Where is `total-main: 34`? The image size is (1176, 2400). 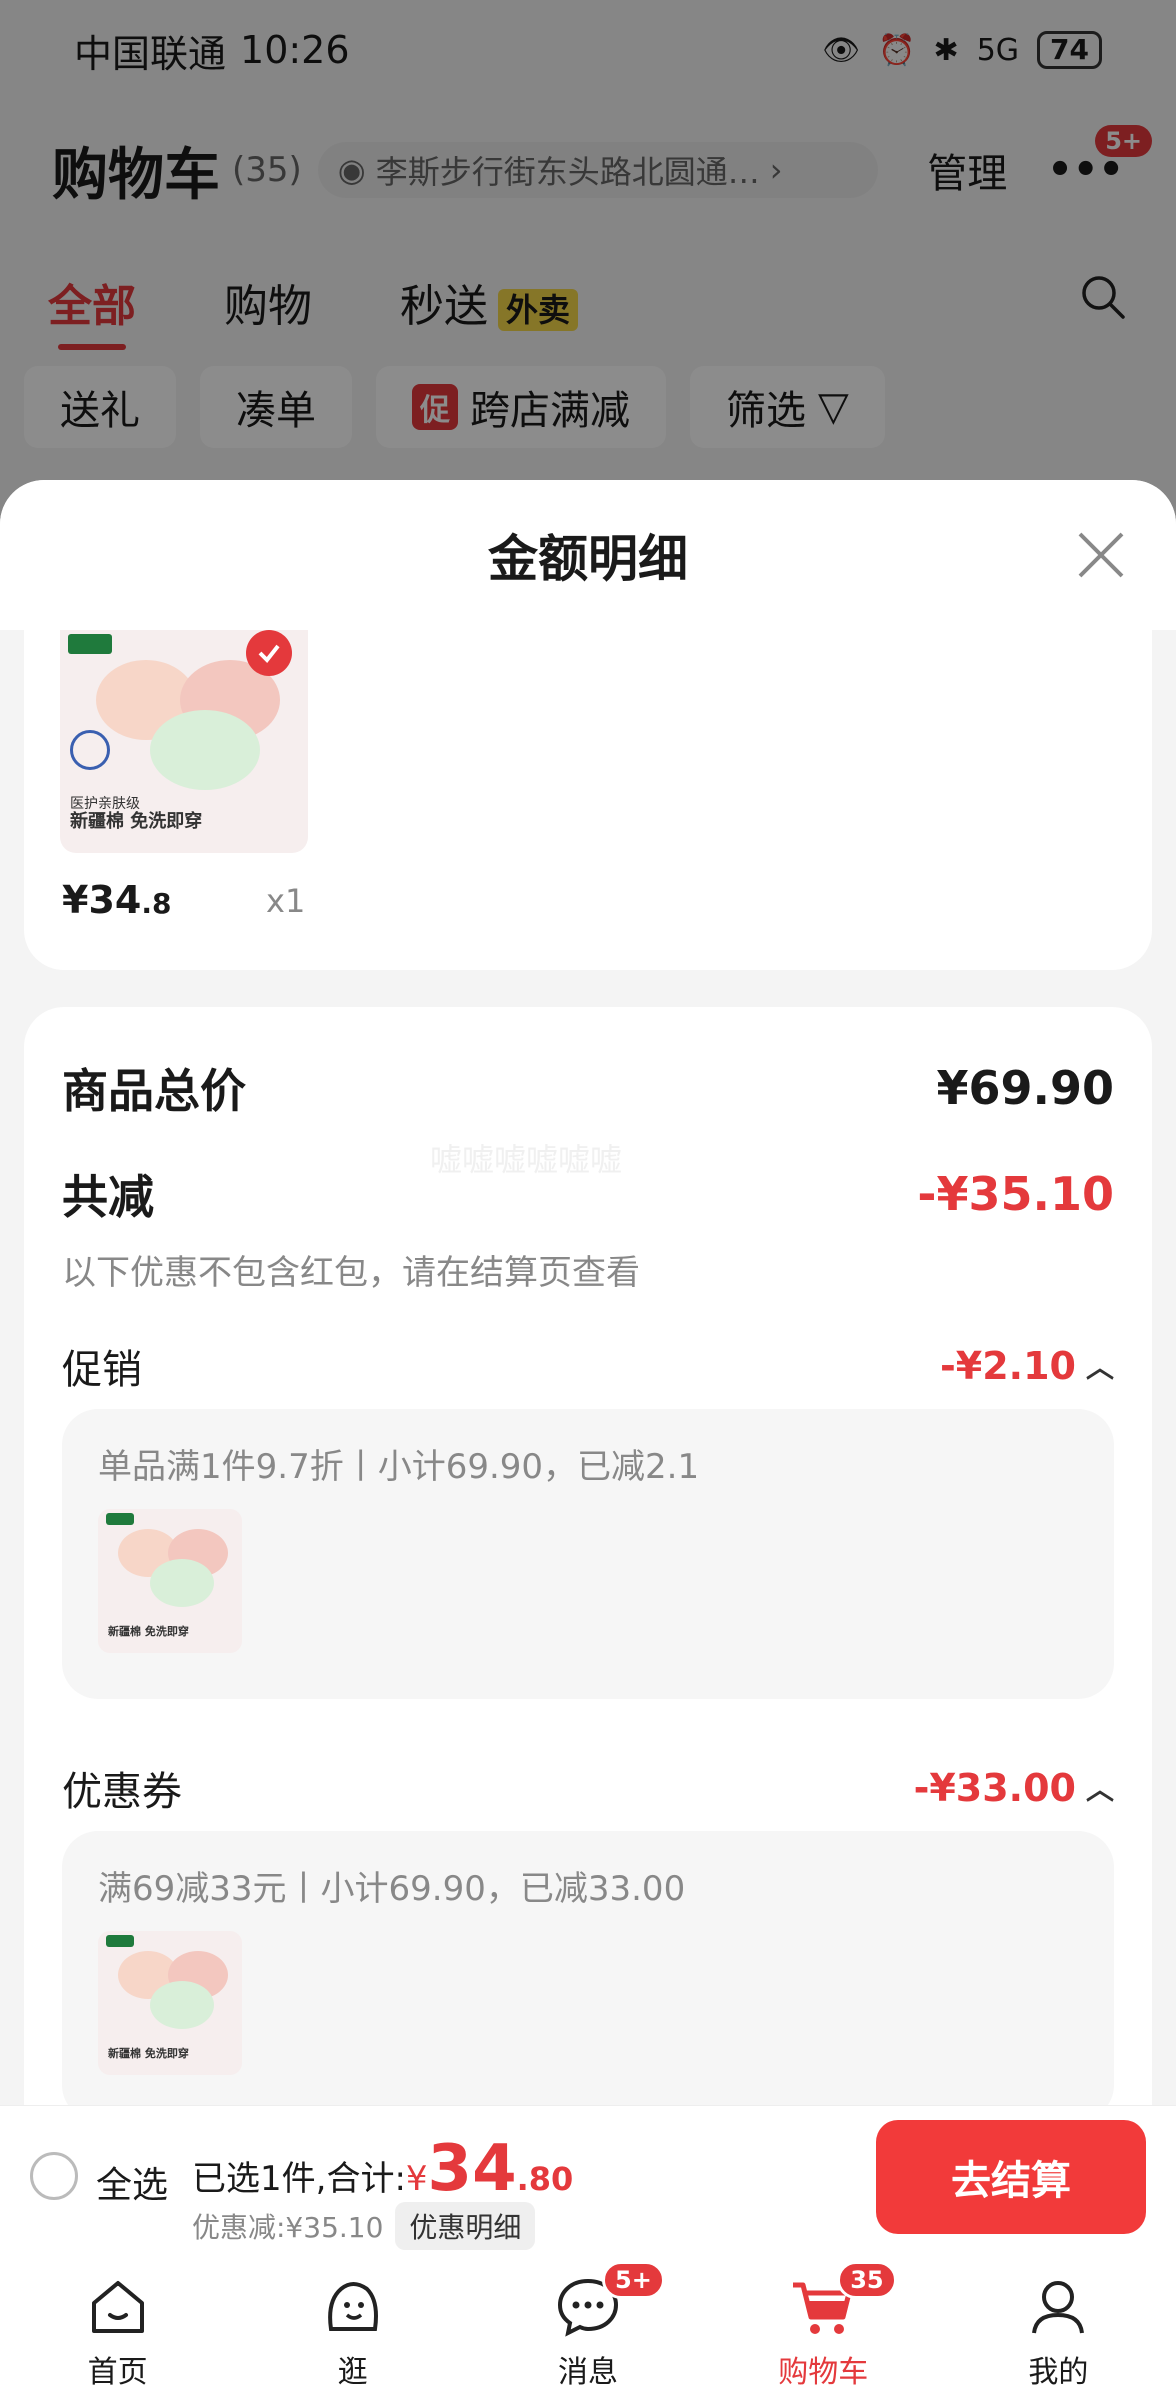 total-main: 34 is located at coordinates (472, 2169).